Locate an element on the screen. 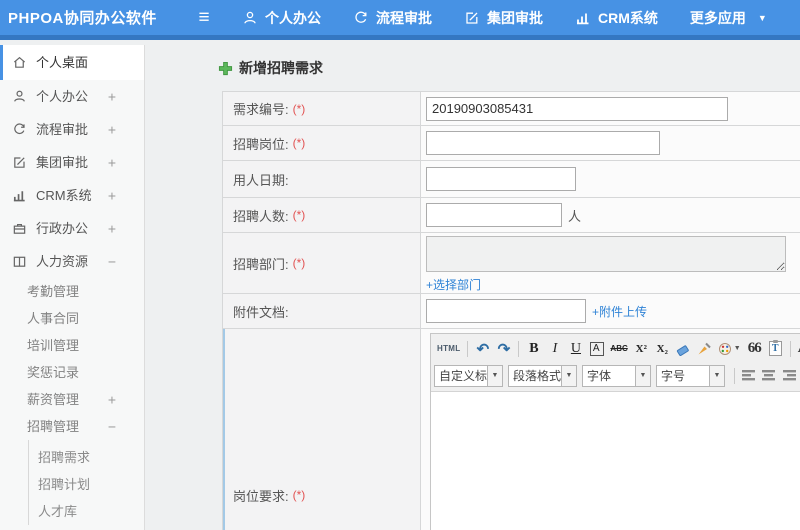 Image resolution: width=800 pixels, height=530 pixels. nav-more-apps: 更多应用 ▼ is located at coordinates (728, 18).